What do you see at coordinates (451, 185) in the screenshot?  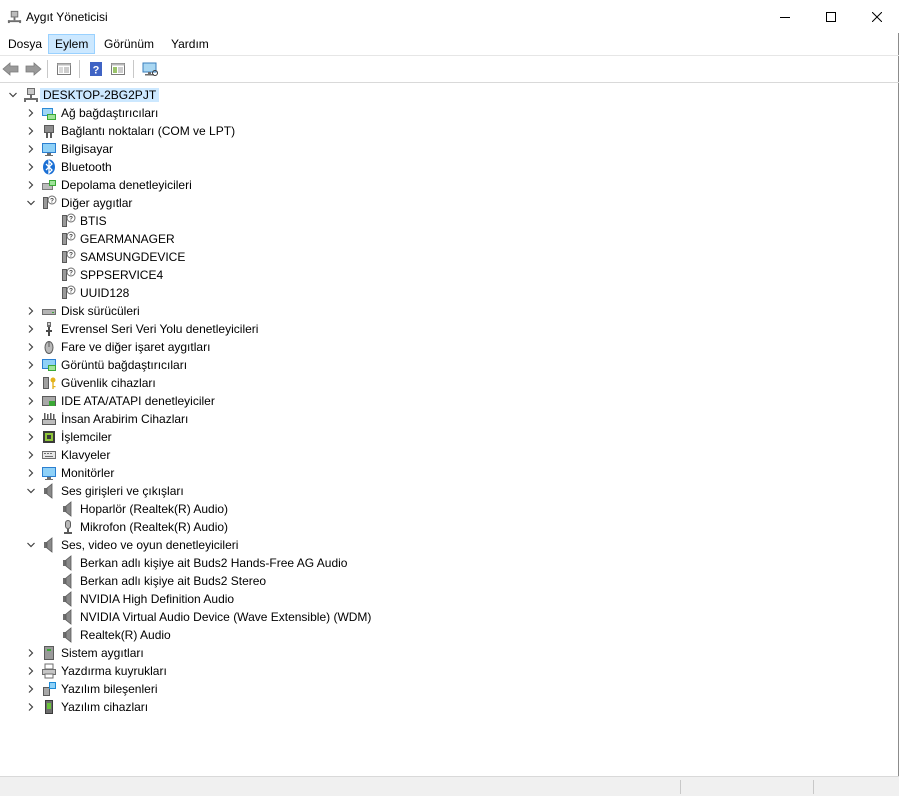 I see `tree-category: Depolama denetleyicileri` at bounding box center [451, 185].